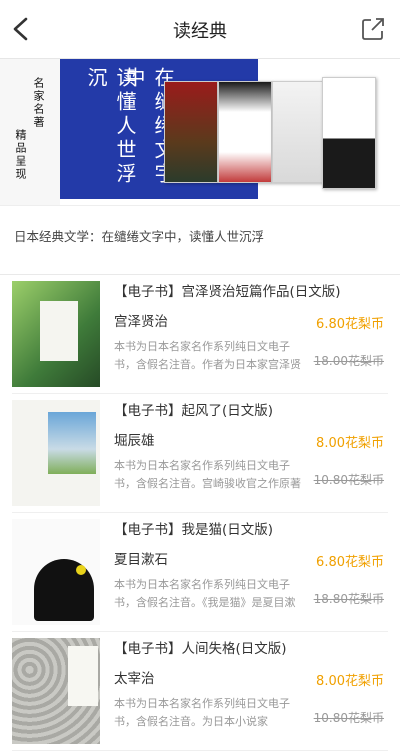 This screenshot has height=751, width=400. What do you see at coordinates (200, 649) in the screenshot?
I see `book-title: 【电子书】人间失格(日文版)` at bounding box center [200, 649].